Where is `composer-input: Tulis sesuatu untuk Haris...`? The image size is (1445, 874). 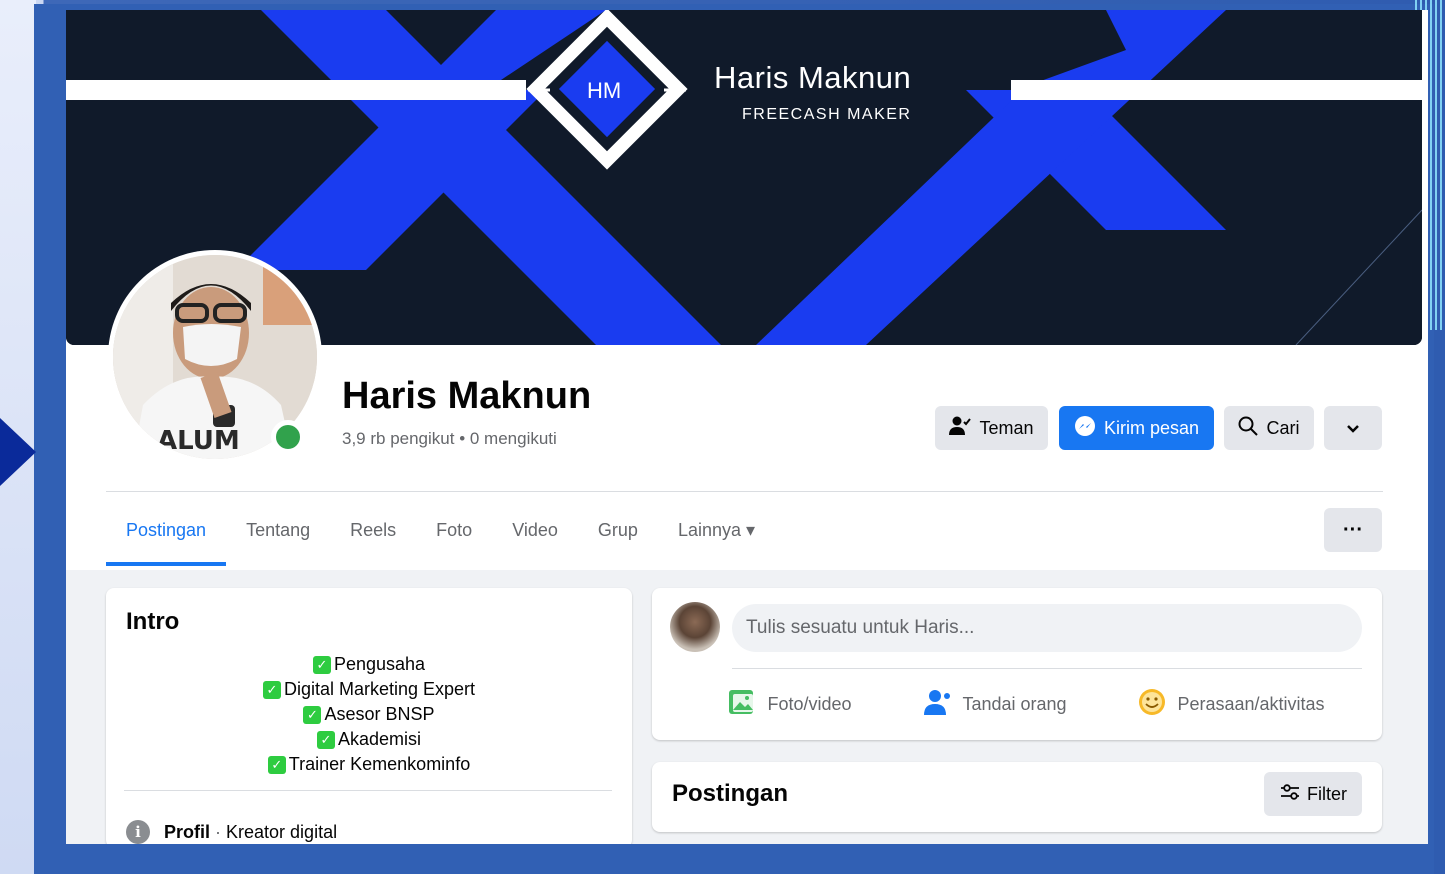
composer-input: Tulis sesuatu untuk Haris... is located at coordinates (1047, 628).